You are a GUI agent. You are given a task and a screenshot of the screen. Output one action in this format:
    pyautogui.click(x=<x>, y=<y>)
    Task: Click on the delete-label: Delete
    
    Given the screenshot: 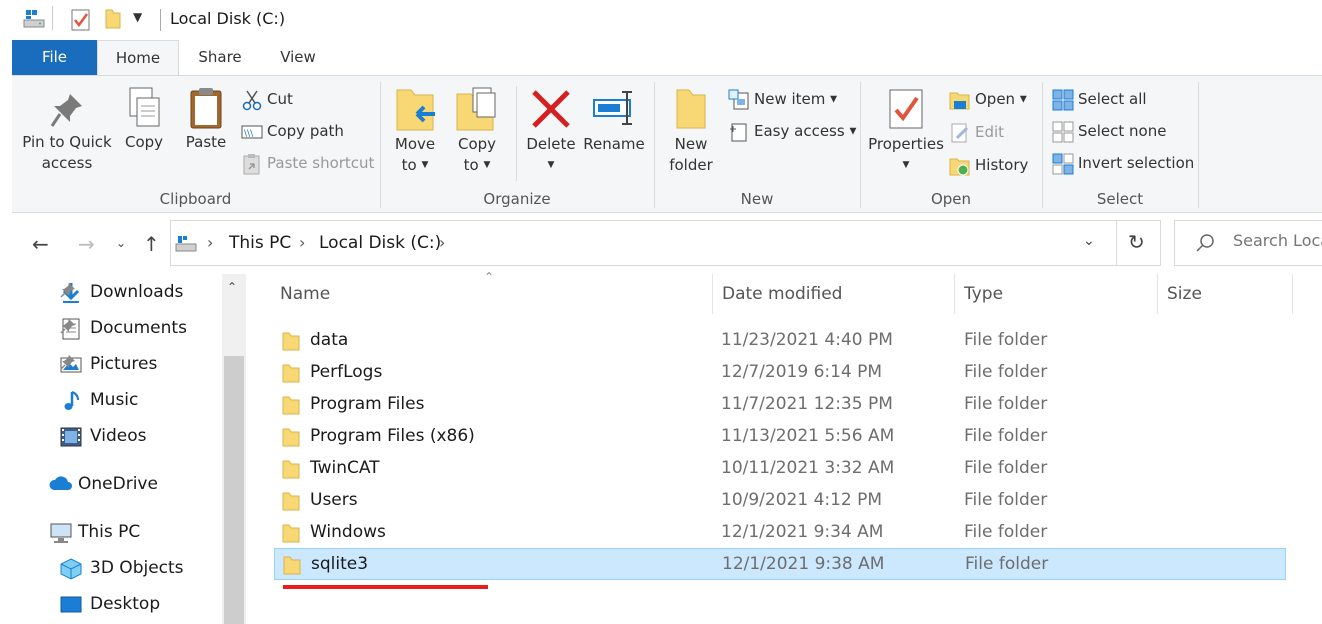 What is the action you would take?
    pyautogui.click(x=551, y=144)
    